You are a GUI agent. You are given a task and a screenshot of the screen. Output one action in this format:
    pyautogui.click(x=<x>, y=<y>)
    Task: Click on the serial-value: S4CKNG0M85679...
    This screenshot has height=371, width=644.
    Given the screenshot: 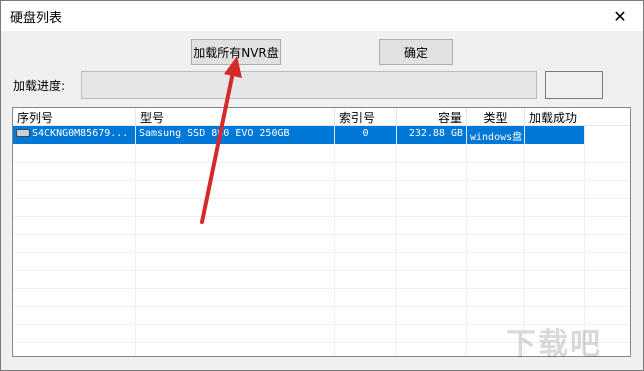 What is the action you would take?
    pyautogui.click(x=80, y=133)
    